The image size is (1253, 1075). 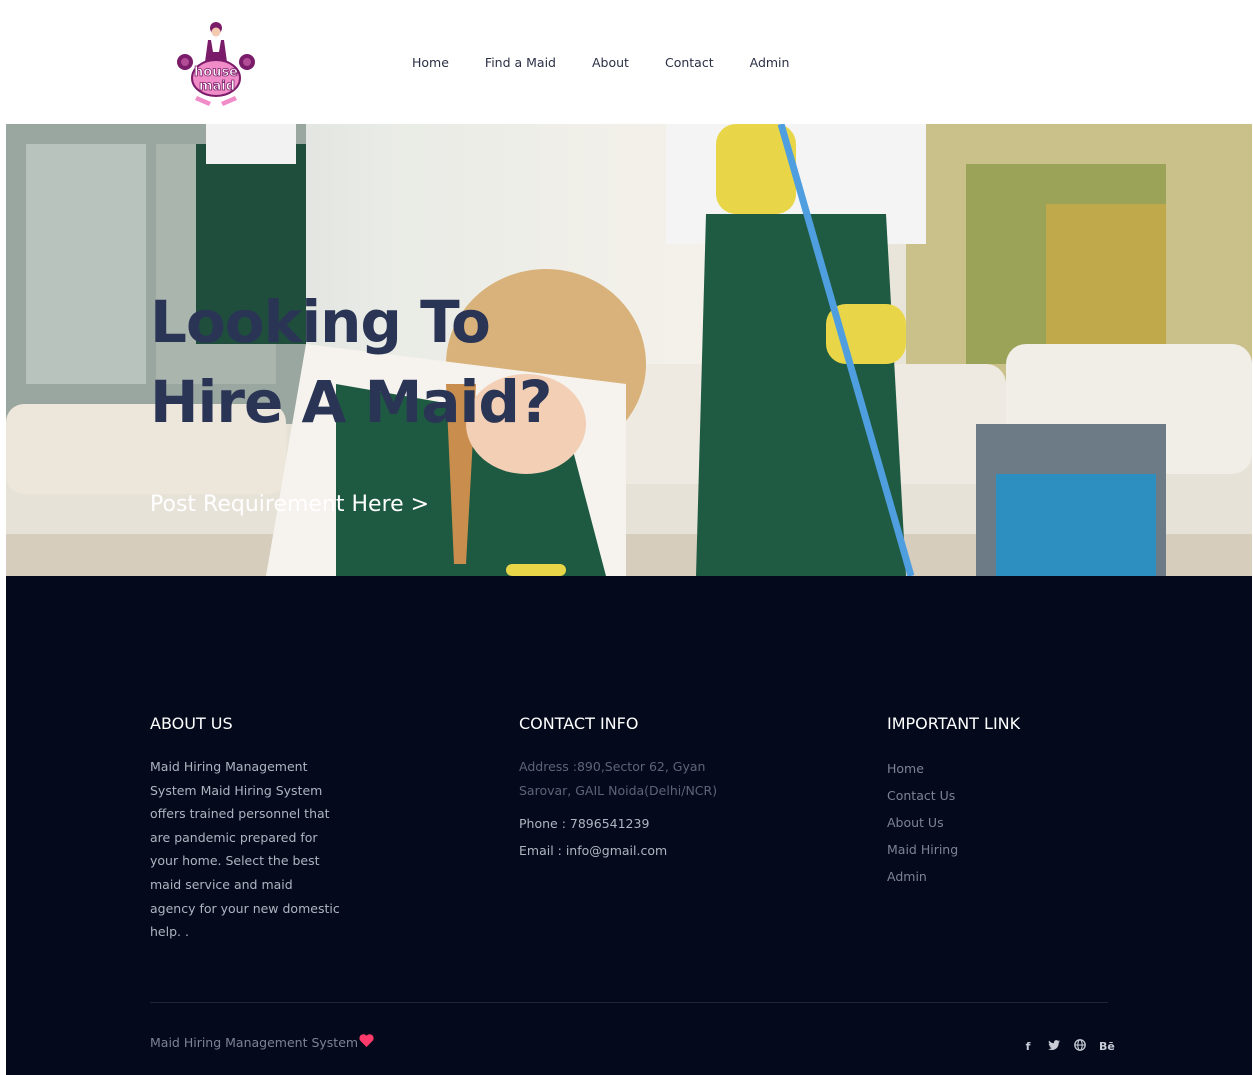 I want to click on main-nav: Home Find a Maid About Contact Admin, so click(x=618, y=62).